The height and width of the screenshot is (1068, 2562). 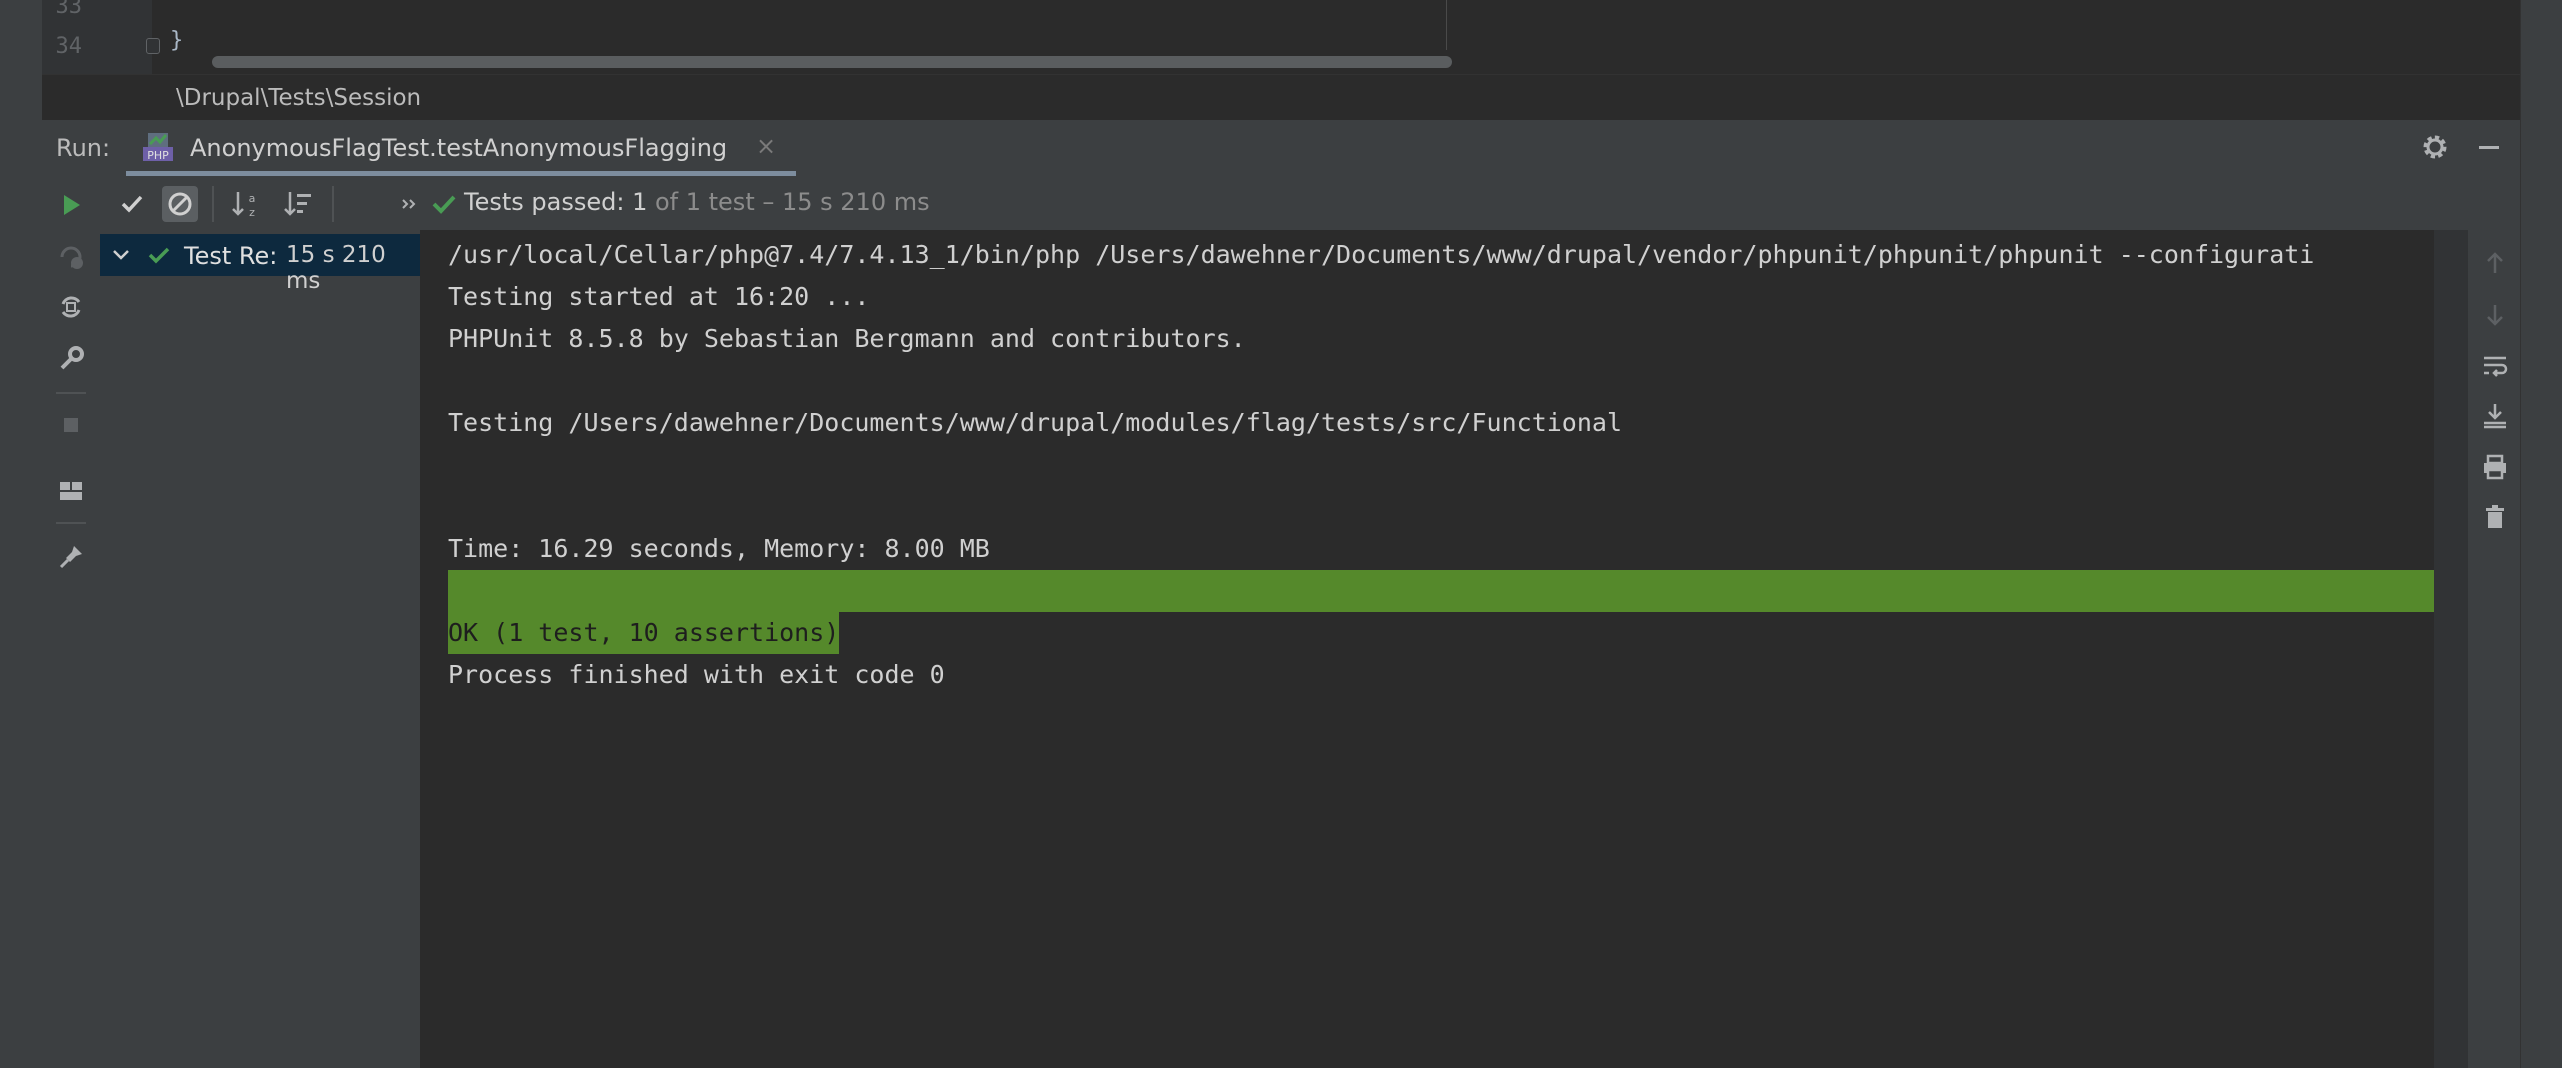 What do you see at coordinates (71, 307) in the screenshot?
I see `toggle-auto-test-icon` at bounding box center [71, 307].